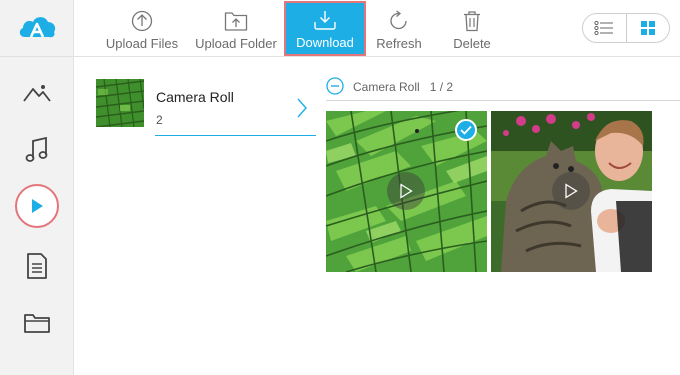  I want to click on album-item-camera-roll: Camera Roll 2, so click(206, 108).